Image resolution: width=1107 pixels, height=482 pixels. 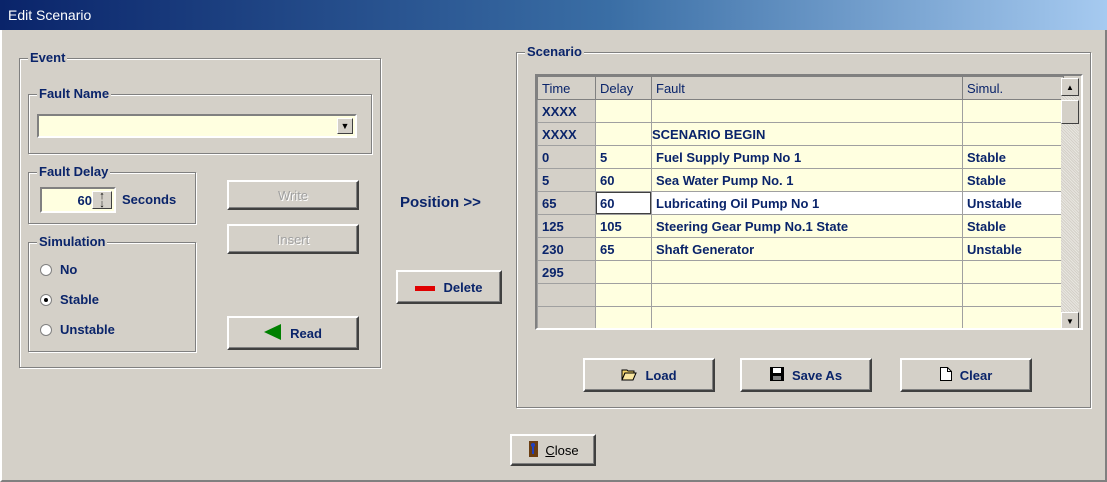 I want to click on cell-time: 65, so click(x=566, y=203).